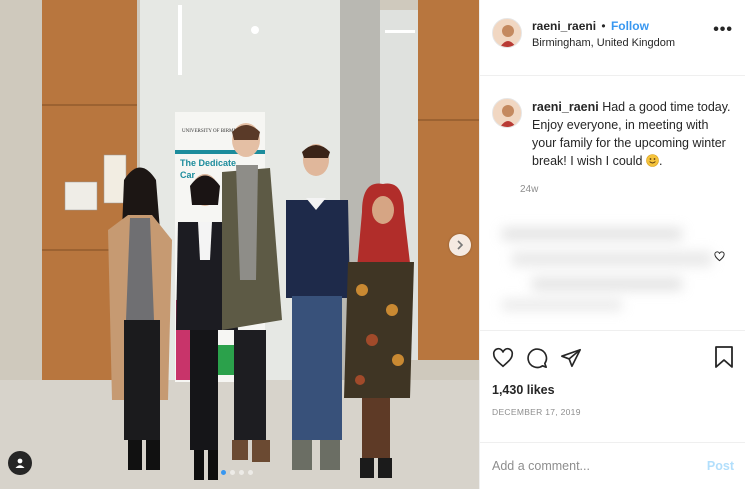  What do you see at coordinates (607, 269) in the screenshot?
I see `blurred-comment-area` at bounding box center [607, 269].